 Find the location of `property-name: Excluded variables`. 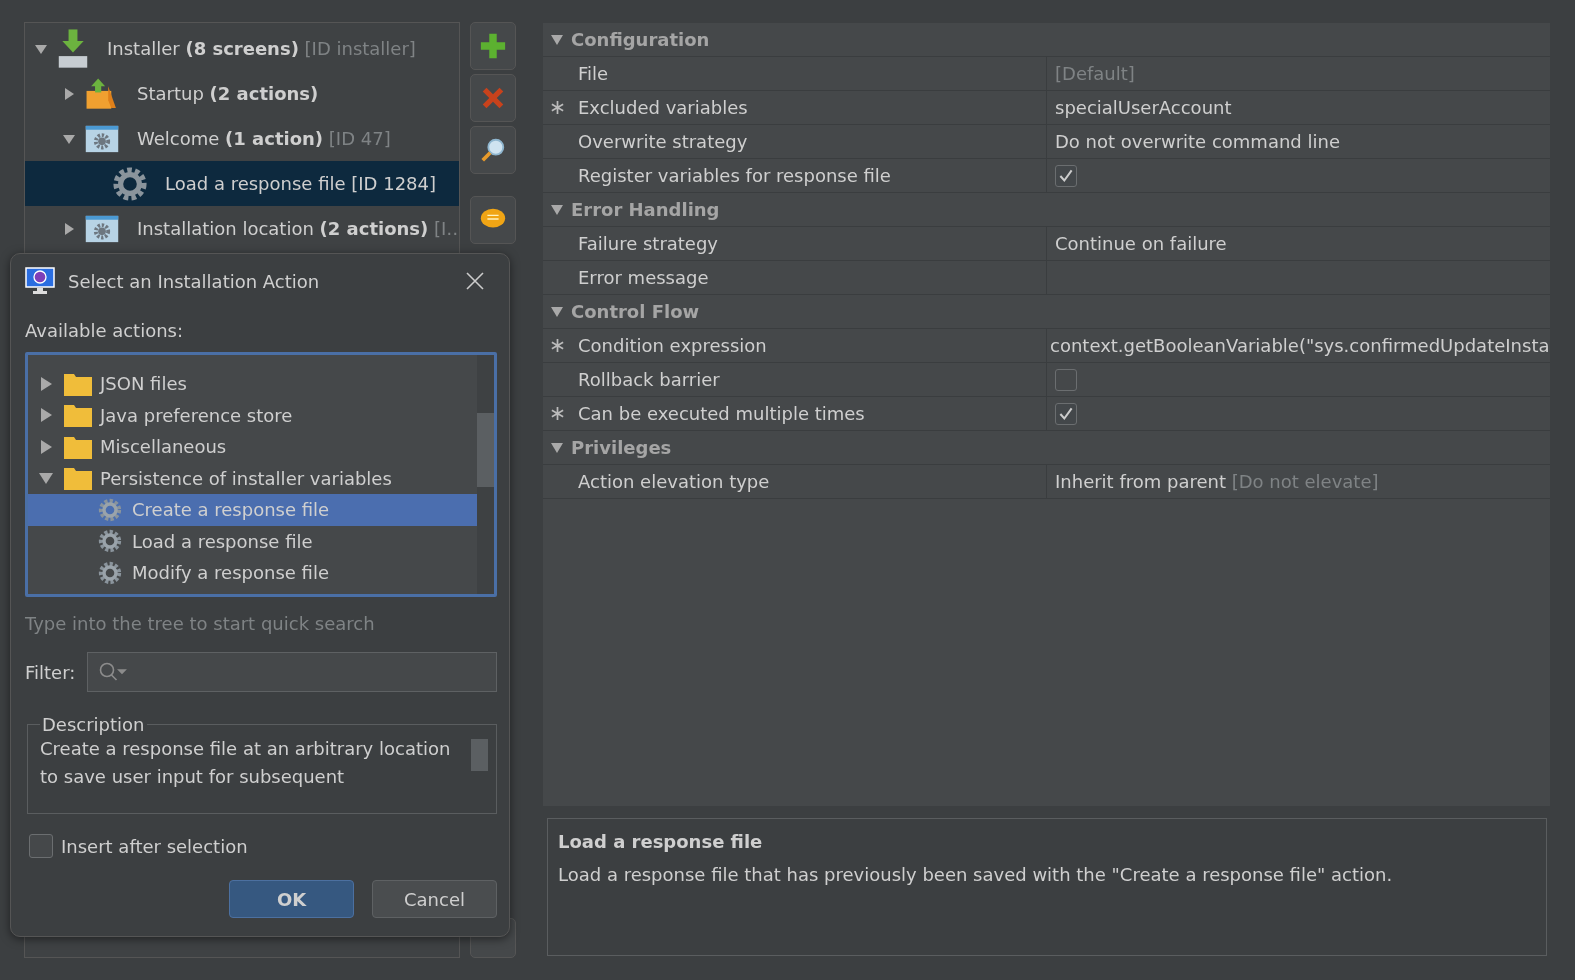

property-name: Excluded variables is located at coordinates (809, 107).